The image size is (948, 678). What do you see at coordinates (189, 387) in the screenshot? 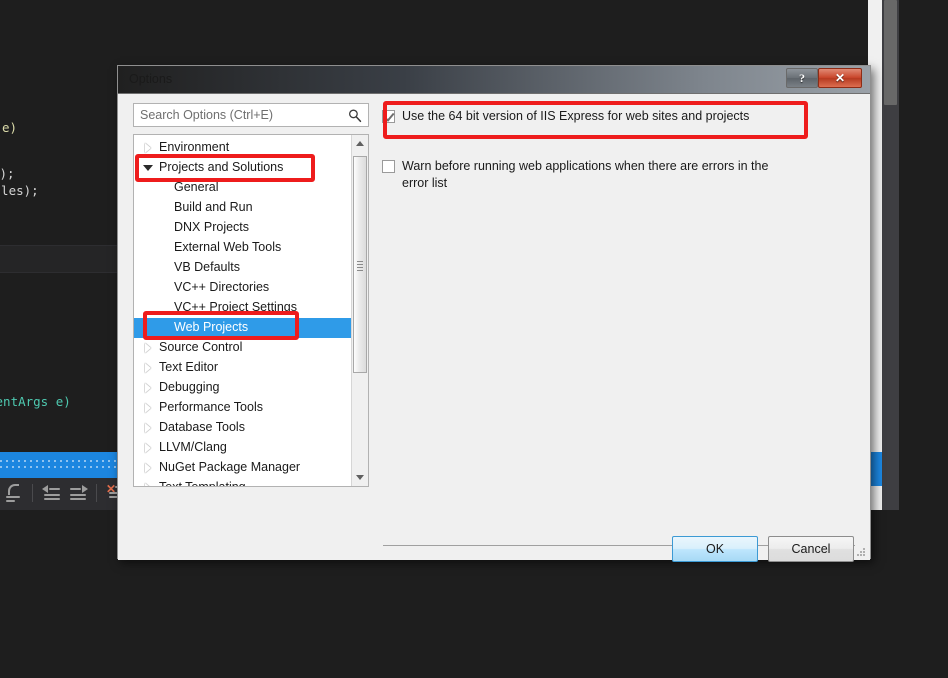
I see `tree-item-label: Debugging` at bounding box center [189, 387].